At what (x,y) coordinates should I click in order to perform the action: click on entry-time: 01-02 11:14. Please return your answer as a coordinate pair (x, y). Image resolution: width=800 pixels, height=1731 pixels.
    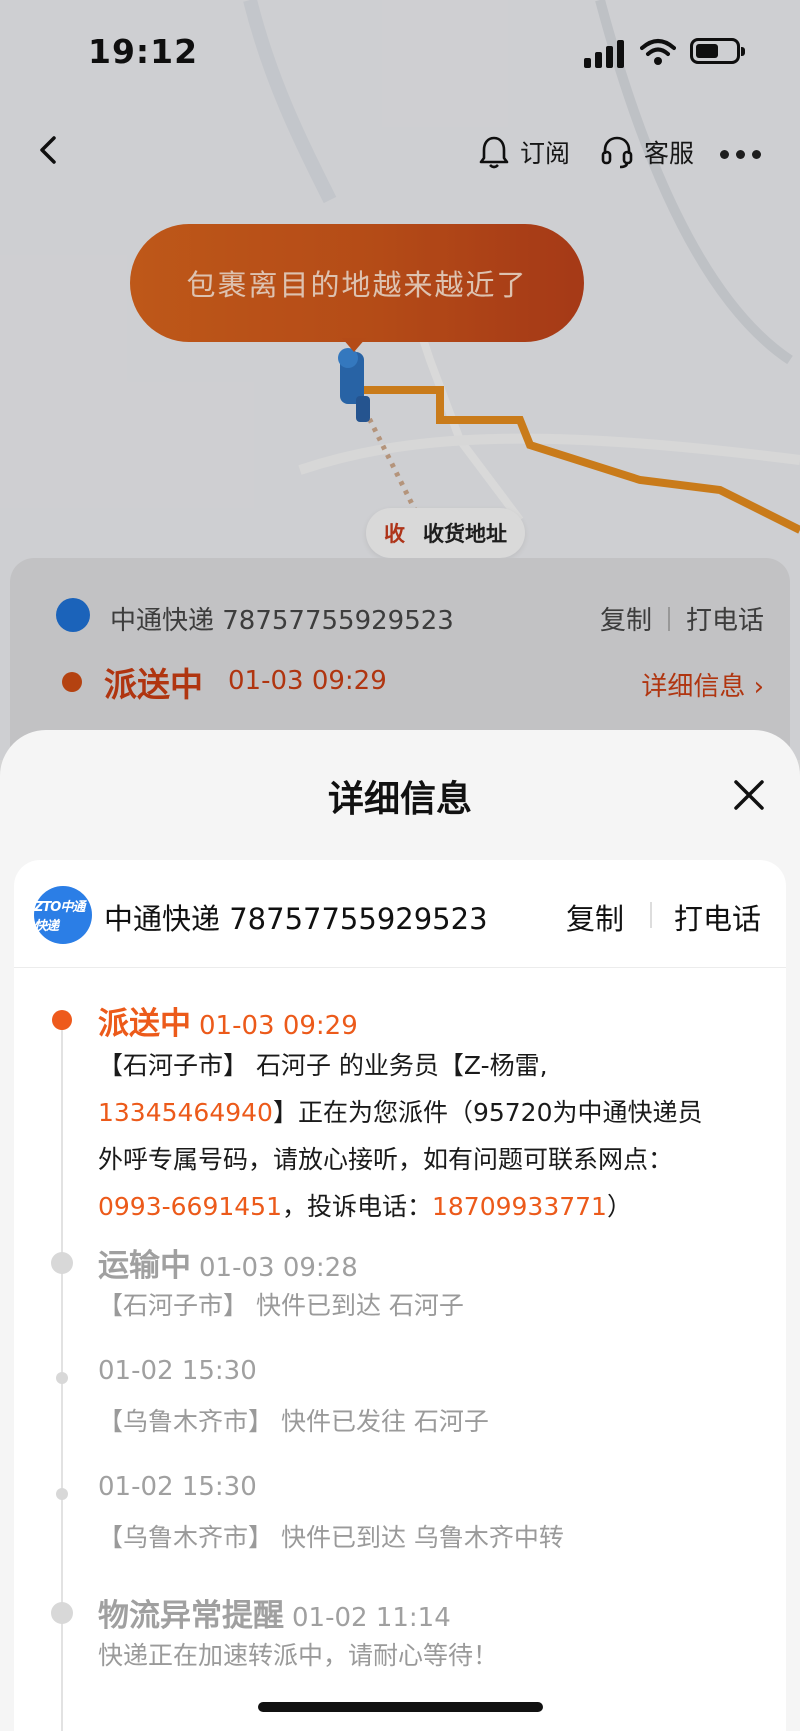
    Looking at the image, I should click on (371, 1618).